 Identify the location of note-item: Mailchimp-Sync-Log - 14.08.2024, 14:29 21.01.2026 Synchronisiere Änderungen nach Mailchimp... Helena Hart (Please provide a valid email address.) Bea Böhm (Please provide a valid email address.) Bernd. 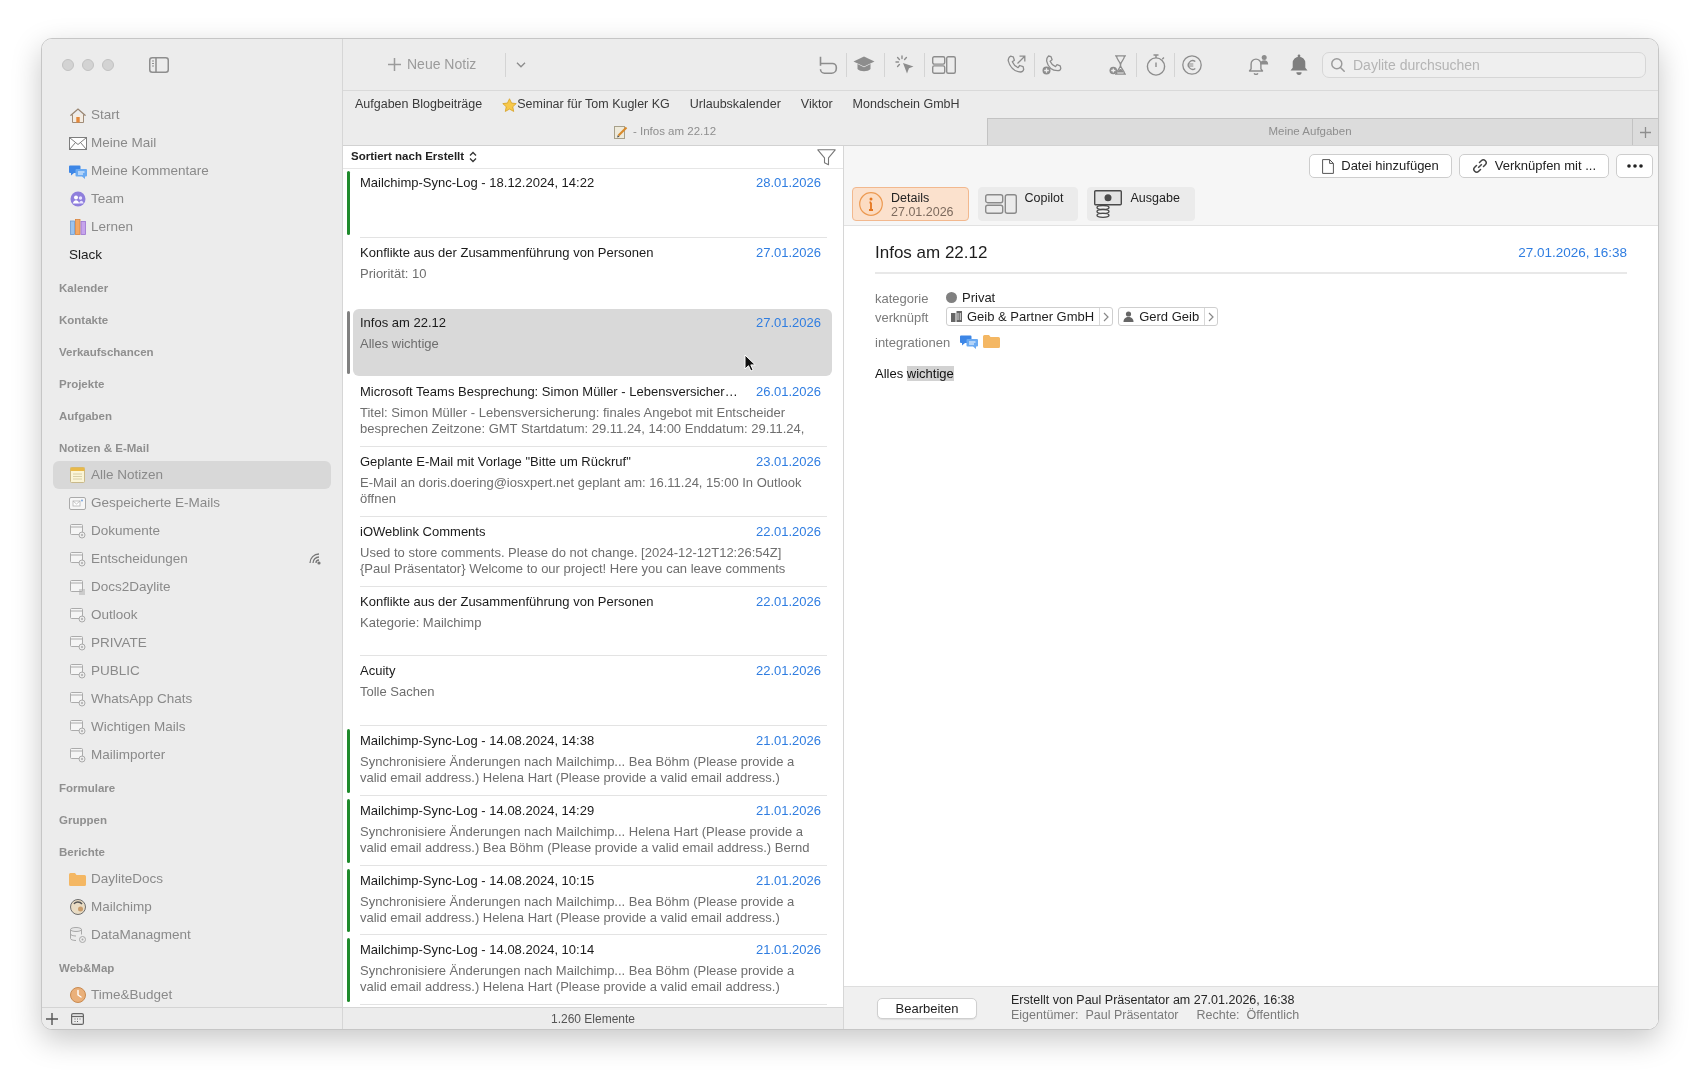
(592, 830).